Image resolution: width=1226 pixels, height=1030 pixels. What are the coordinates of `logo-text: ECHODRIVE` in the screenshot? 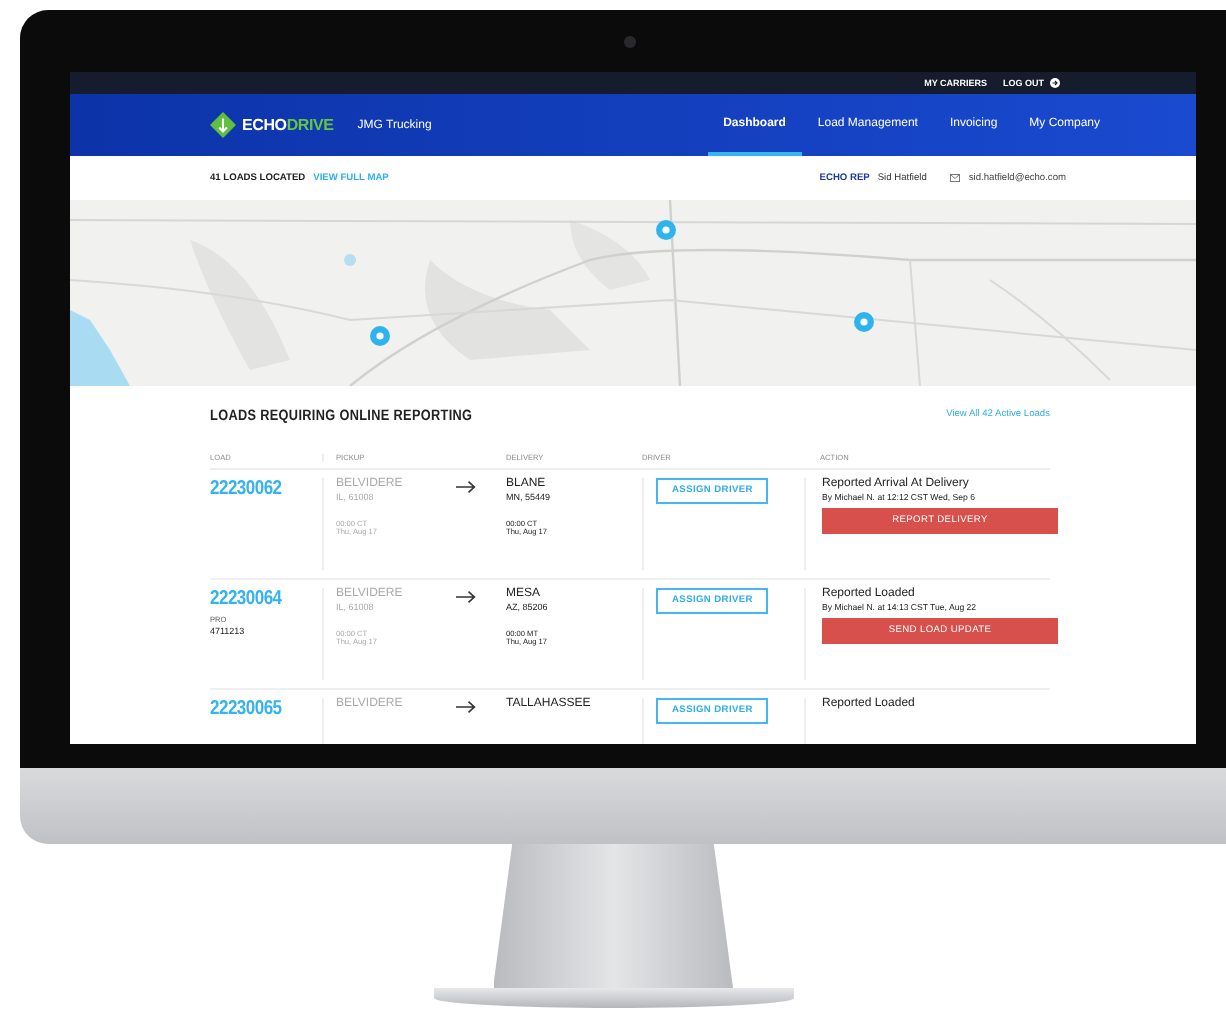 It's located at (288, 125).